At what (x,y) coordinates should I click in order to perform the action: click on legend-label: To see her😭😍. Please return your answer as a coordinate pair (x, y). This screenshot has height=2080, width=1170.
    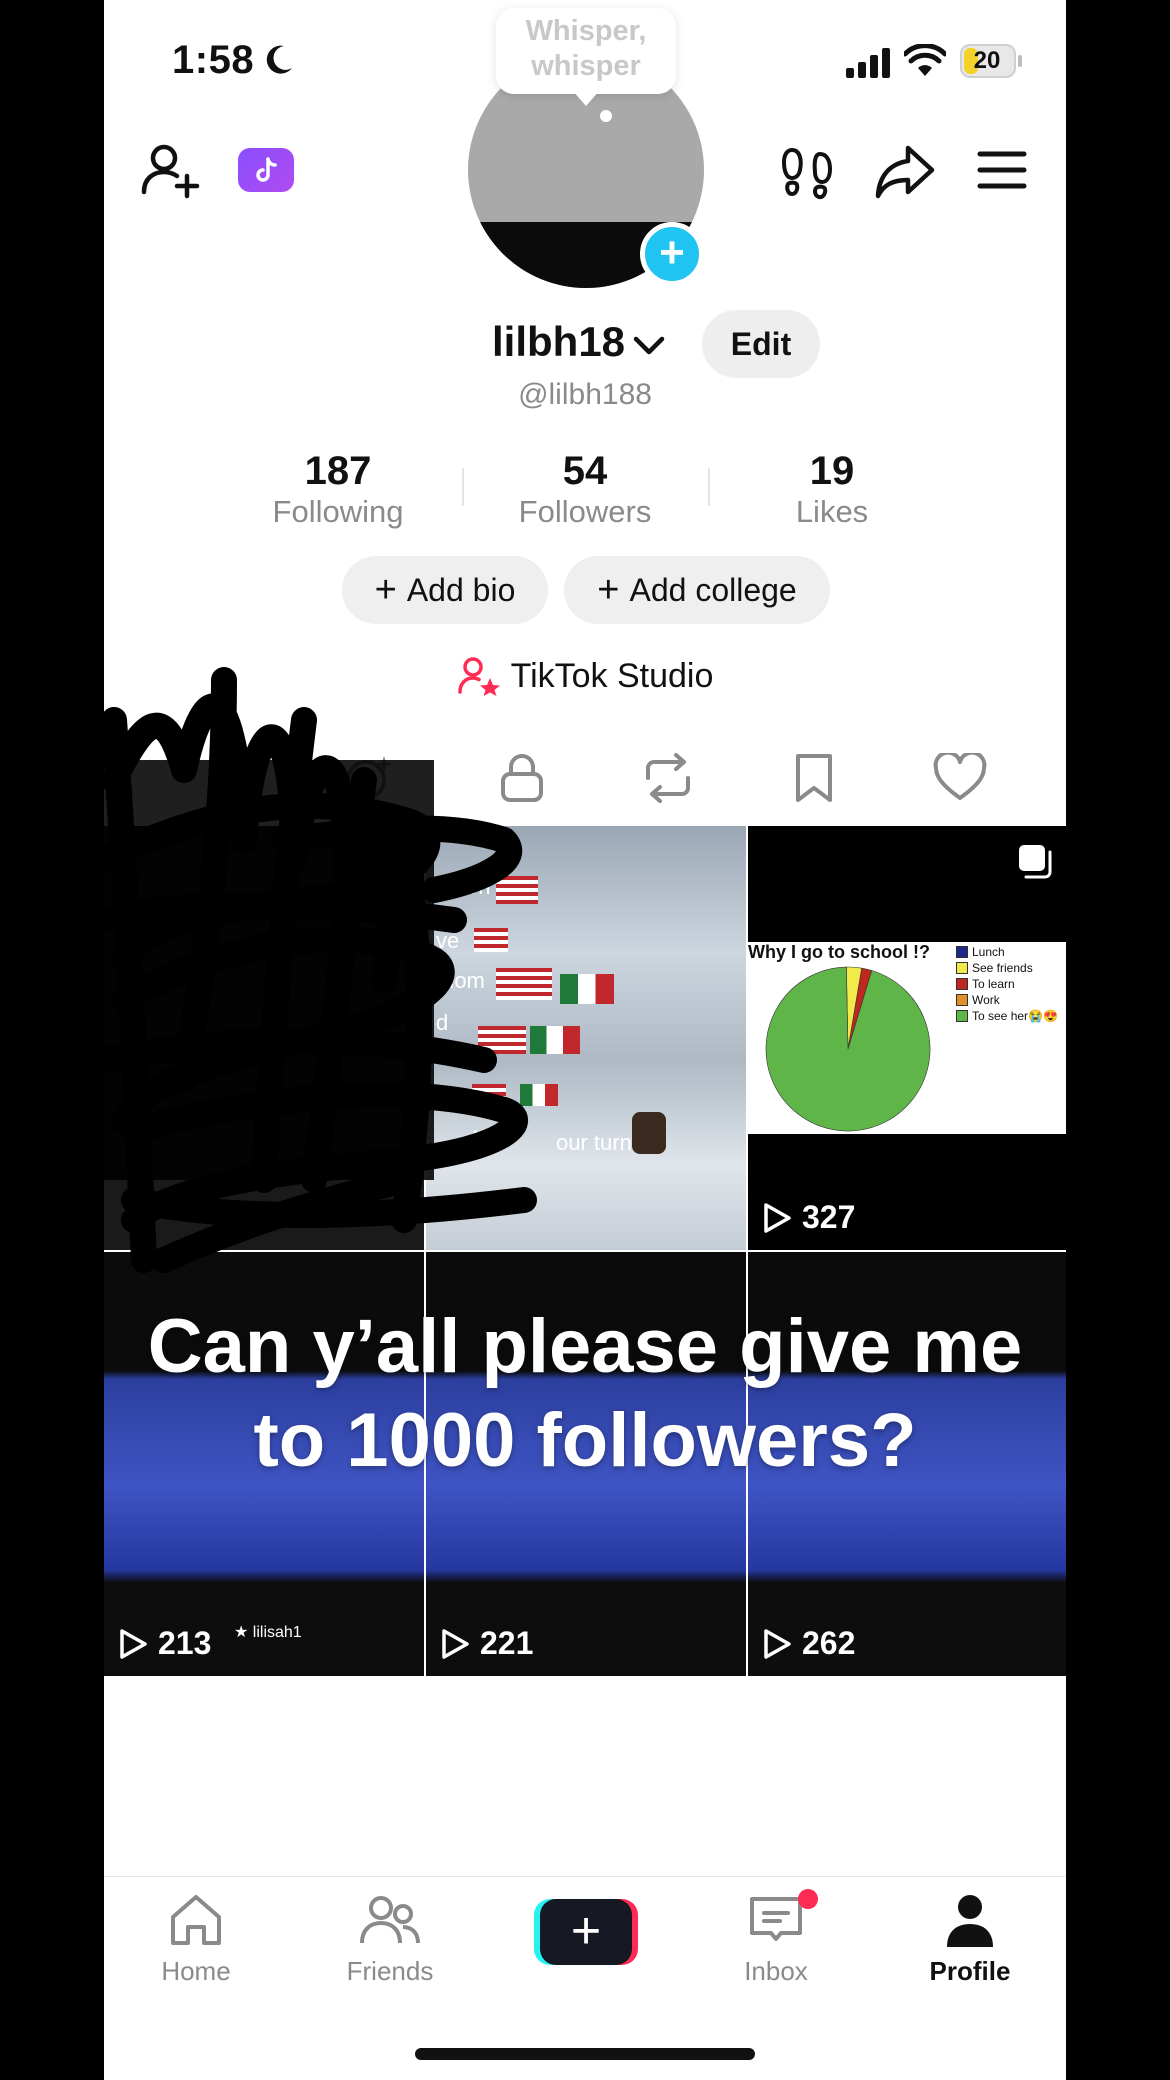
    Looking at the image, I should click on (1015, 1016).